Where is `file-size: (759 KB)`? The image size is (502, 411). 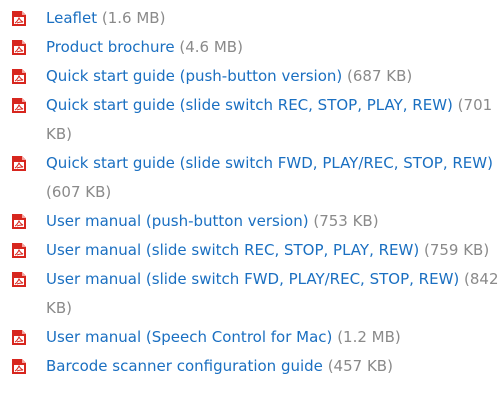 file-size: (759 KB) is located at coordinates (456, 250).